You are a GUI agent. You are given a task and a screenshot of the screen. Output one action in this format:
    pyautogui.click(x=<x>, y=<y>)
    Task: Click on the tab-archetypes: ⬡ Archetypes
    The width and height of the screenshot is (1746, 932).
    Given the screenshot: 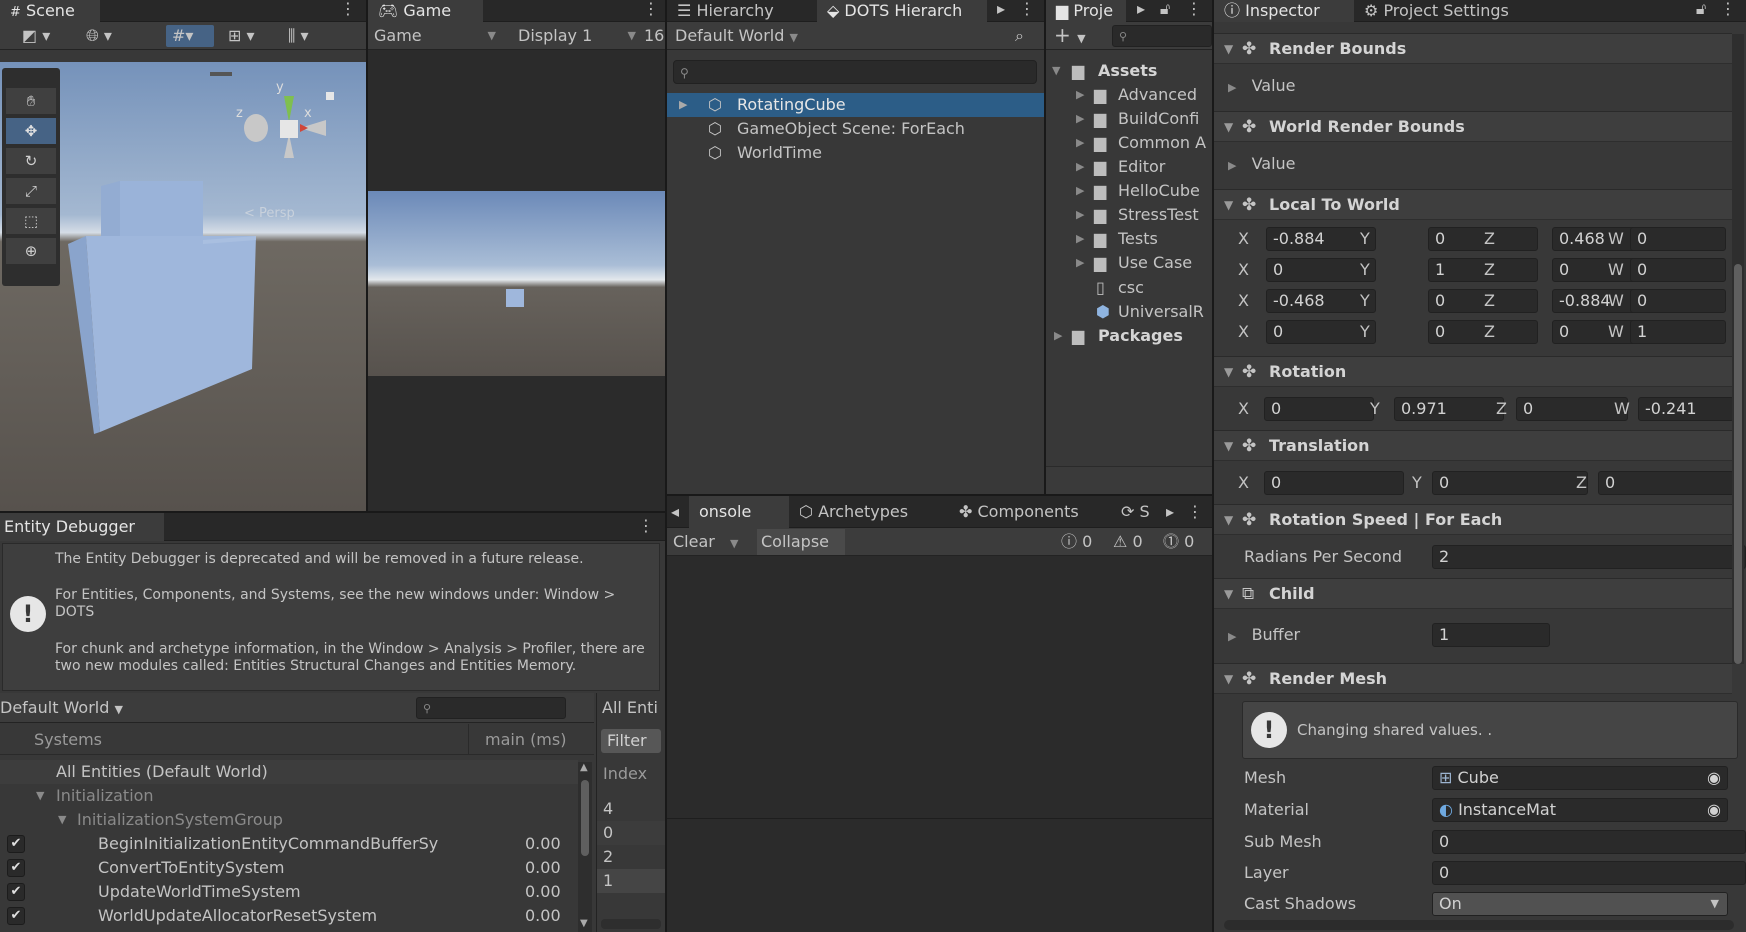 What is the action you would take?
    pyautogui.click(x=869, y=512)
    